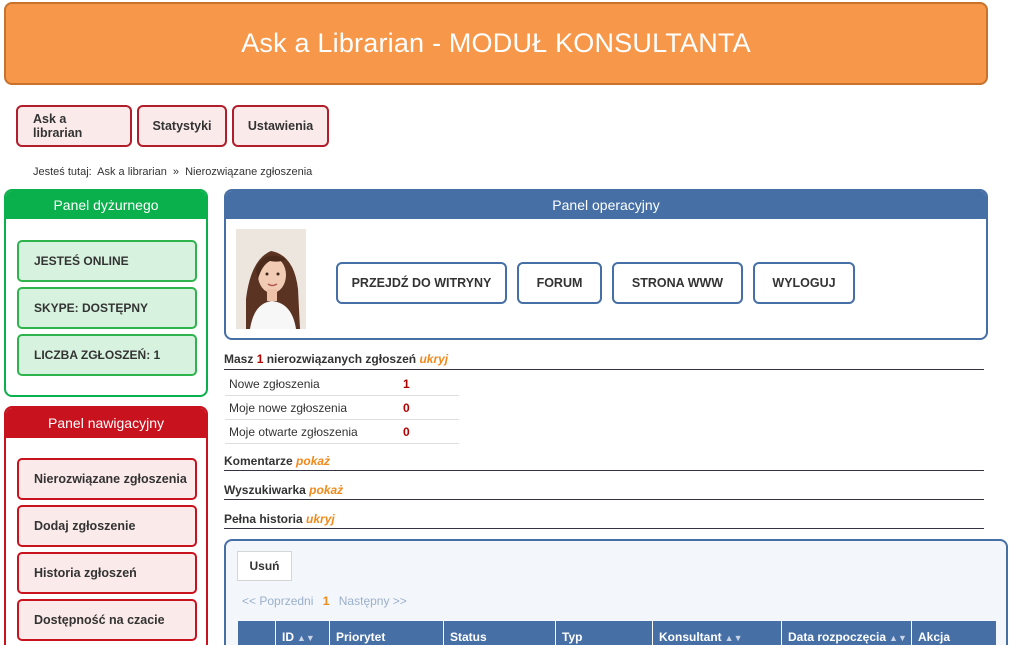  What do you see at coordinates (107, 308) in the screenshot?
I see `status-skype: SKYPE: DOSTĘPNY` at bounding box center [107, 308].